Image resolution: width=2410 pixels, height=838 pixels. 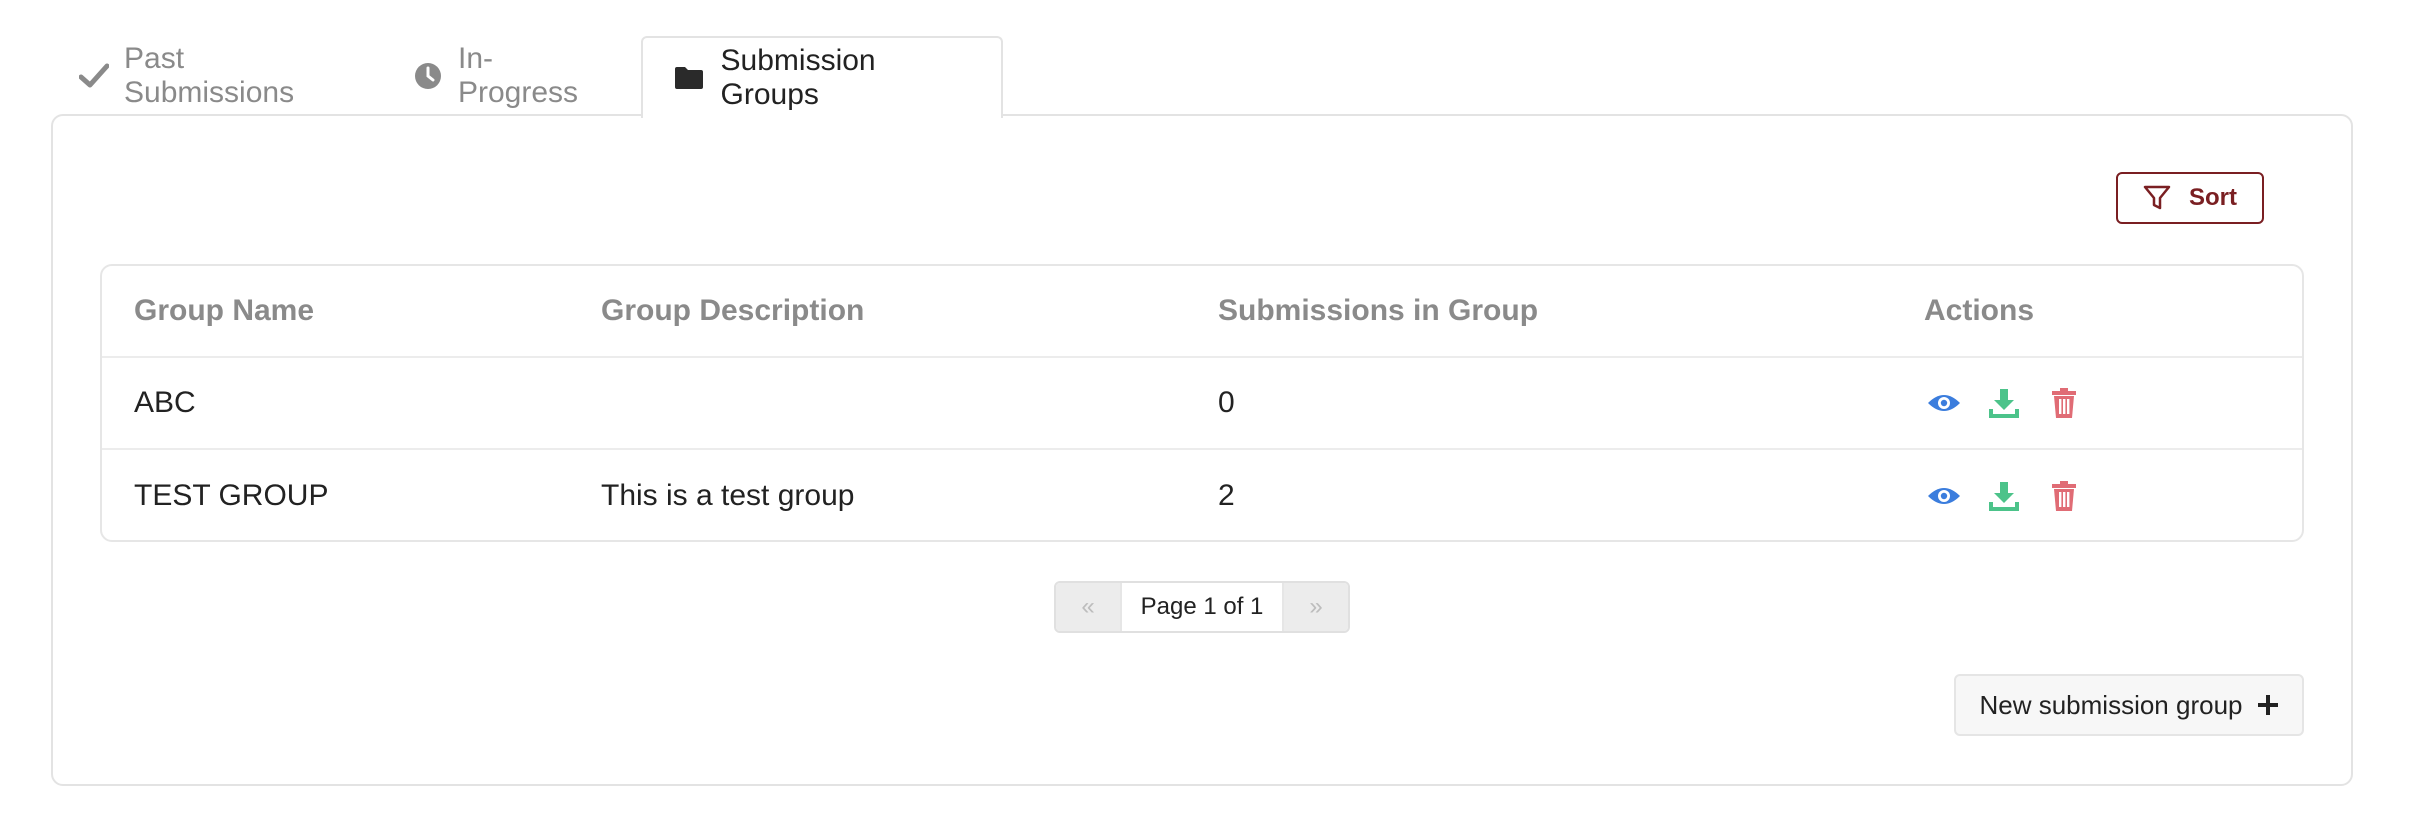 I want to click on submissions-count: 0, so click(x=1226, y=402).